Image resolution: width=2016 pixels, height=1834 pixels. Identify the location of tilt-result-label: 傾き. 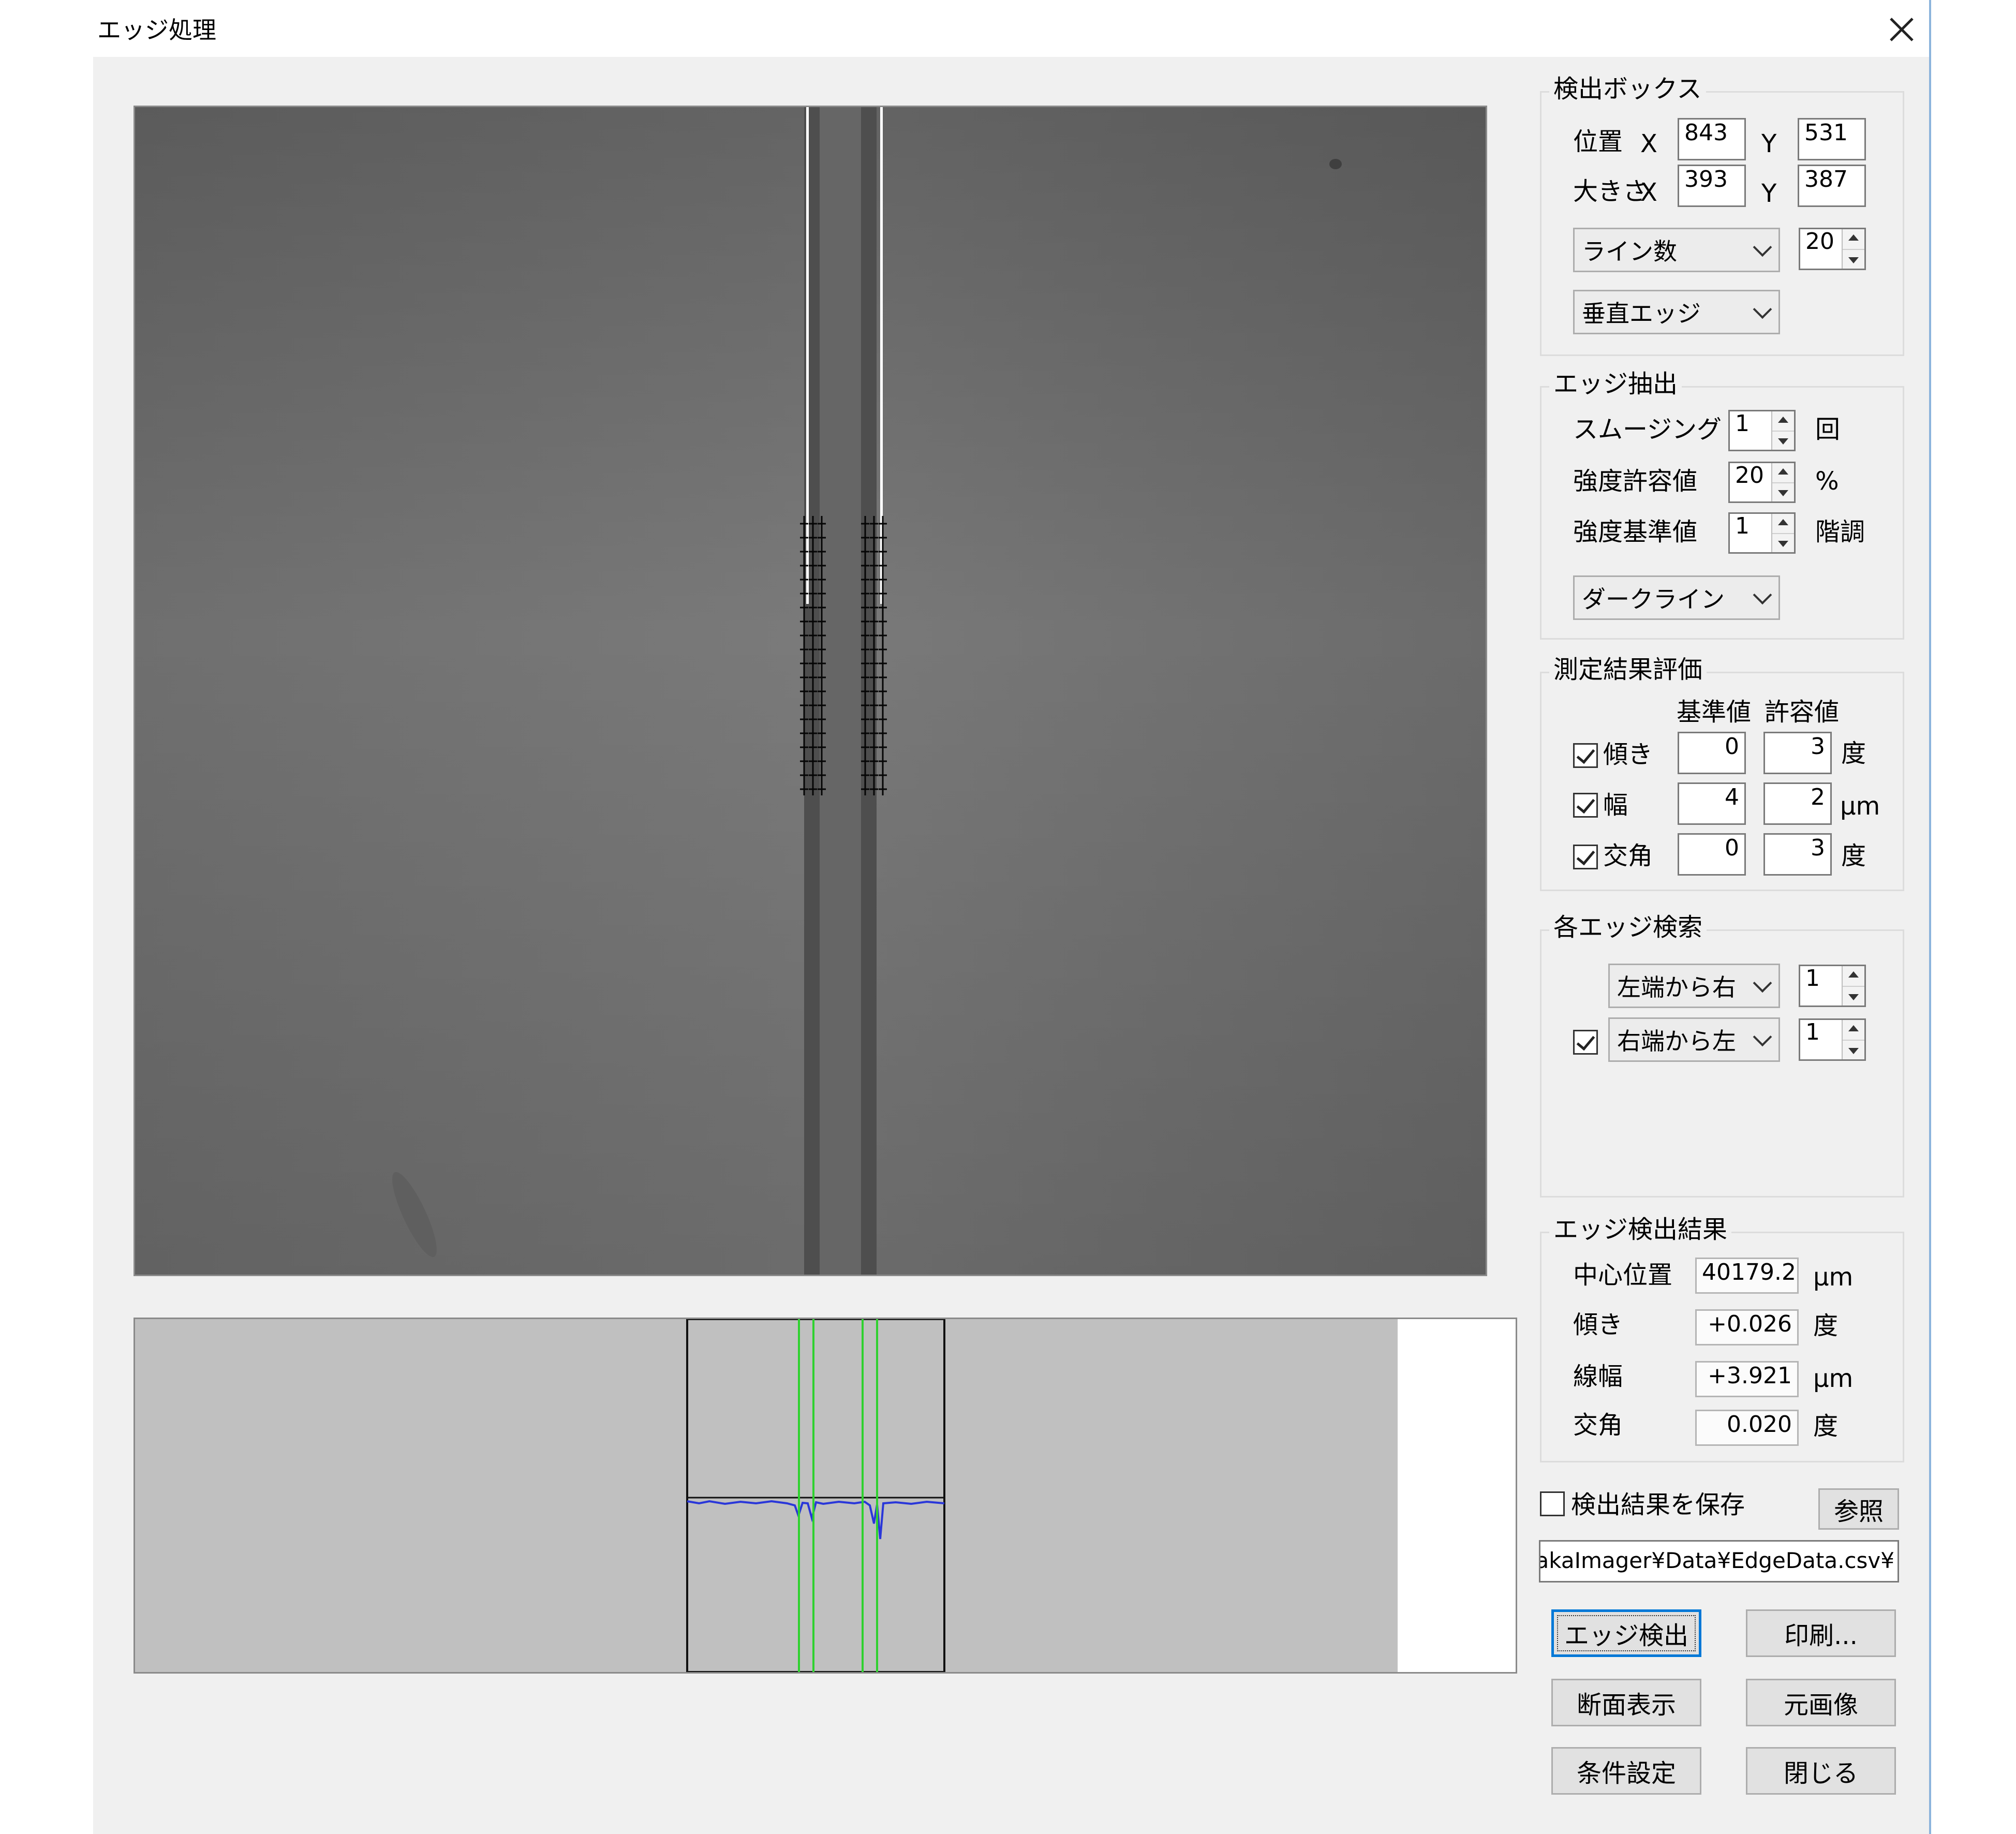
(1598, 1324).